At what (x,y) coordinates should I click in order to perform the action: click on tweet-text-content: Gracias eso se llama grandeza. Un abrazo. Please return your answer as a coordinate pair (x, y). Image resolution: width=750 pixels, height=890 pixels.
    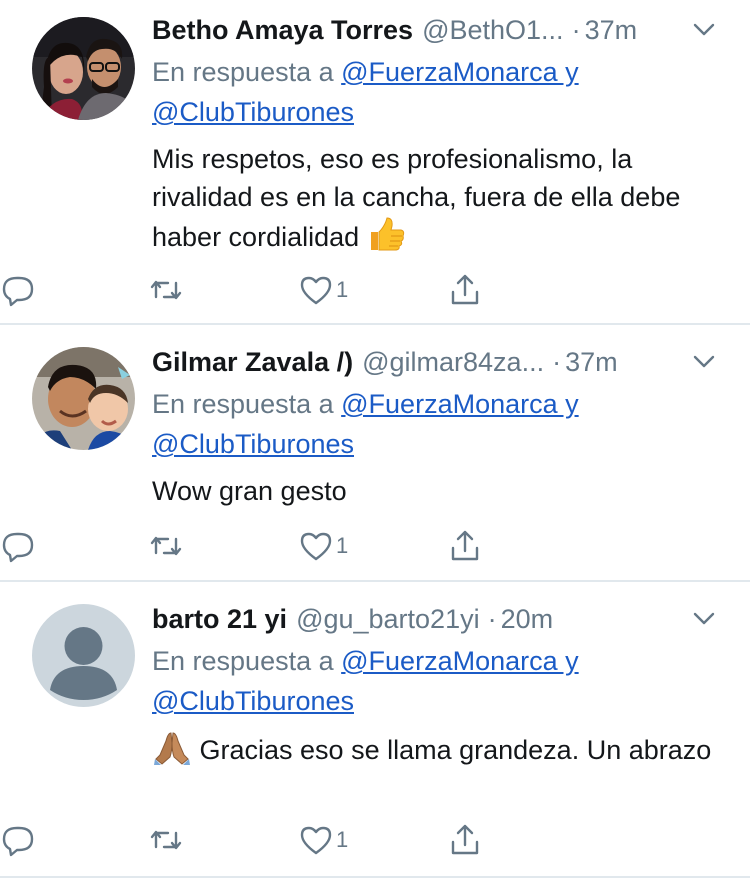
    Looking at the image, I should click on (455, 750).